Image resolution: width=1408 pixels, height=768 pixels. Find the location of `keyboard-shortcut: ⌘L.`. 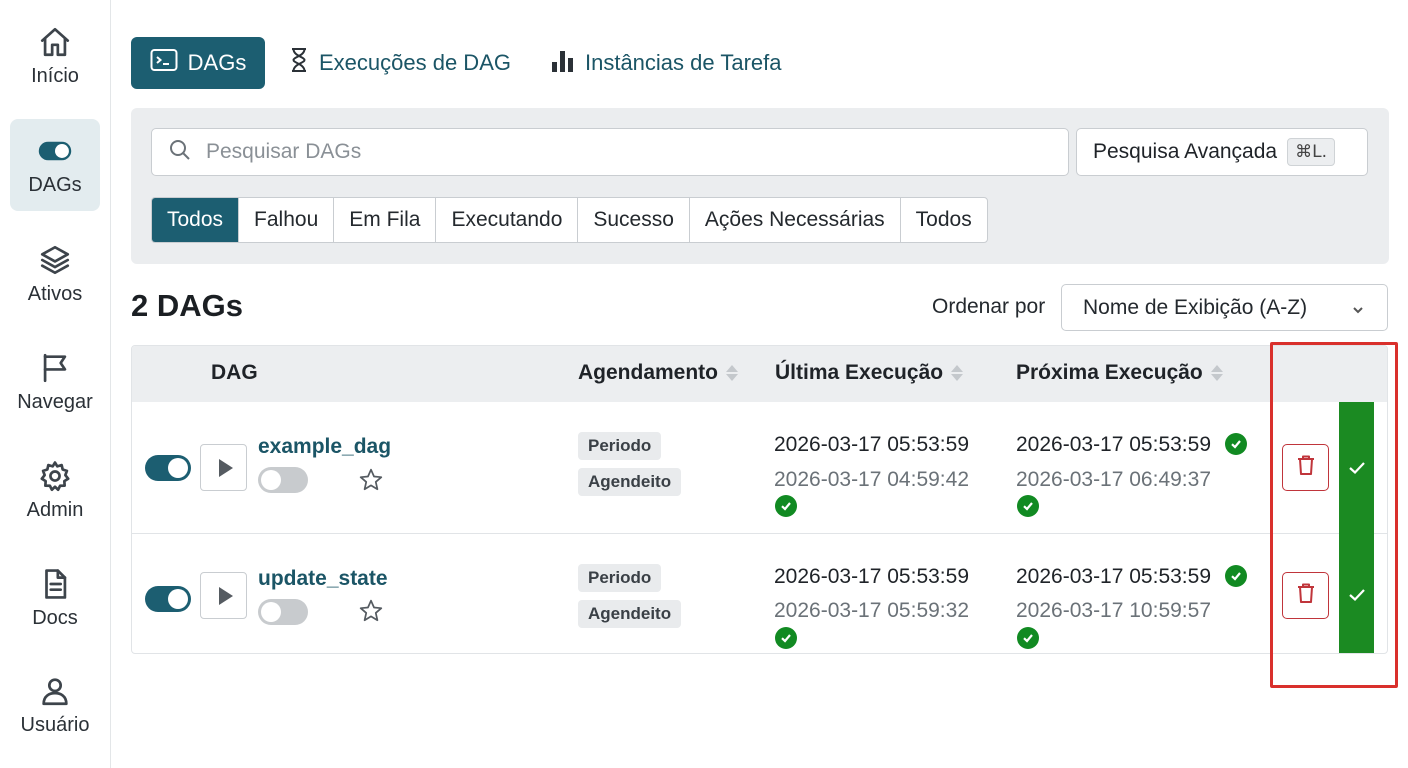

keyboard-shortcut: ⌘L. is located at coordinates (1311, 152).